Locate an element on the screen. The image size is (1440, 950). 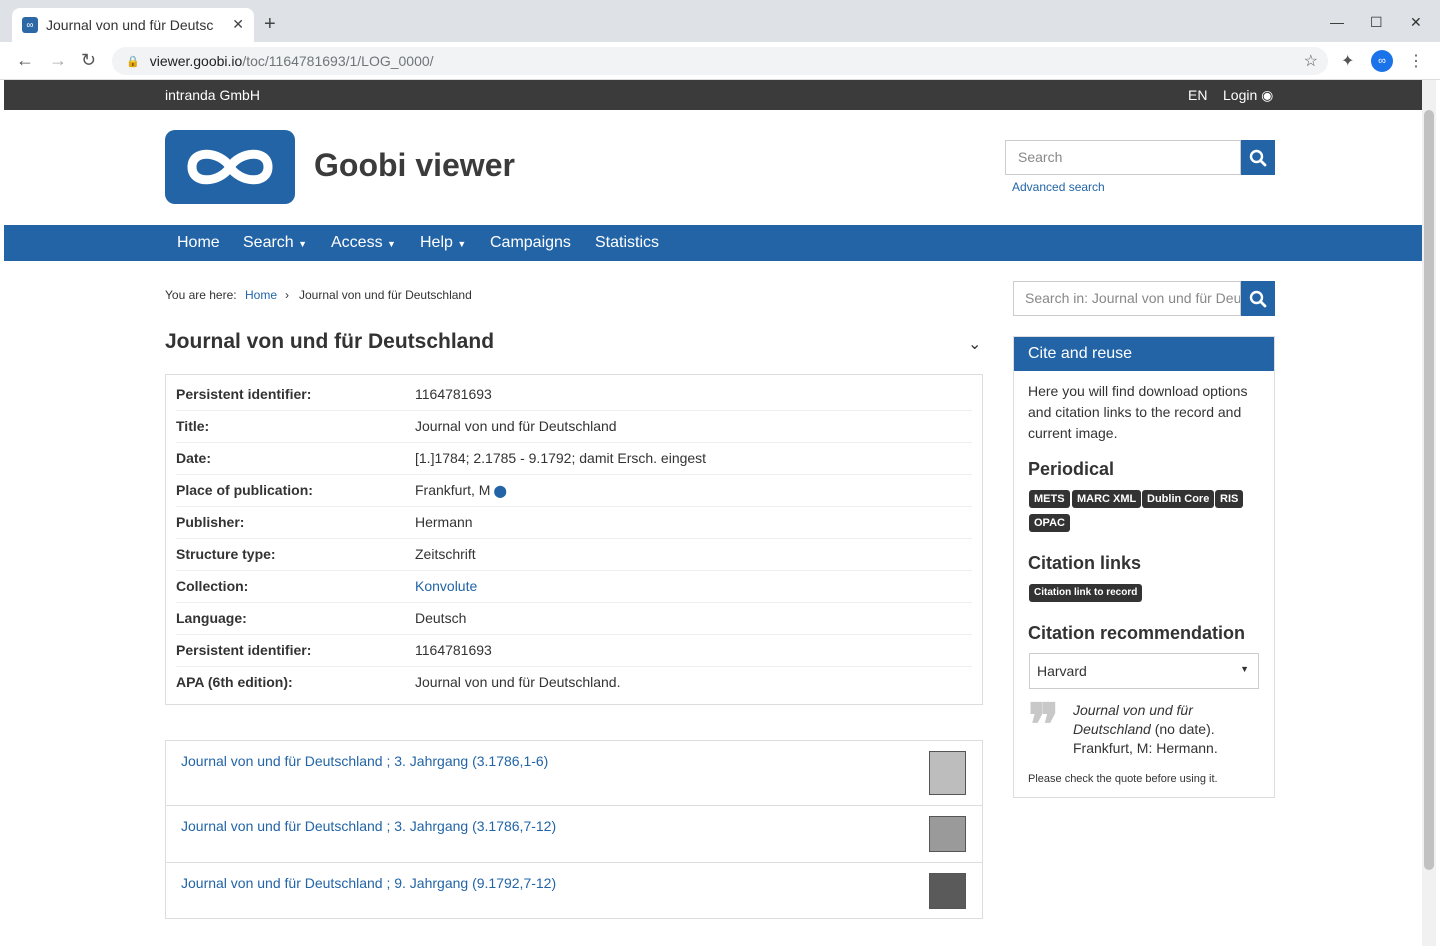
metadata-row: Publisher: Hermann is located at coordinates (574, 523).